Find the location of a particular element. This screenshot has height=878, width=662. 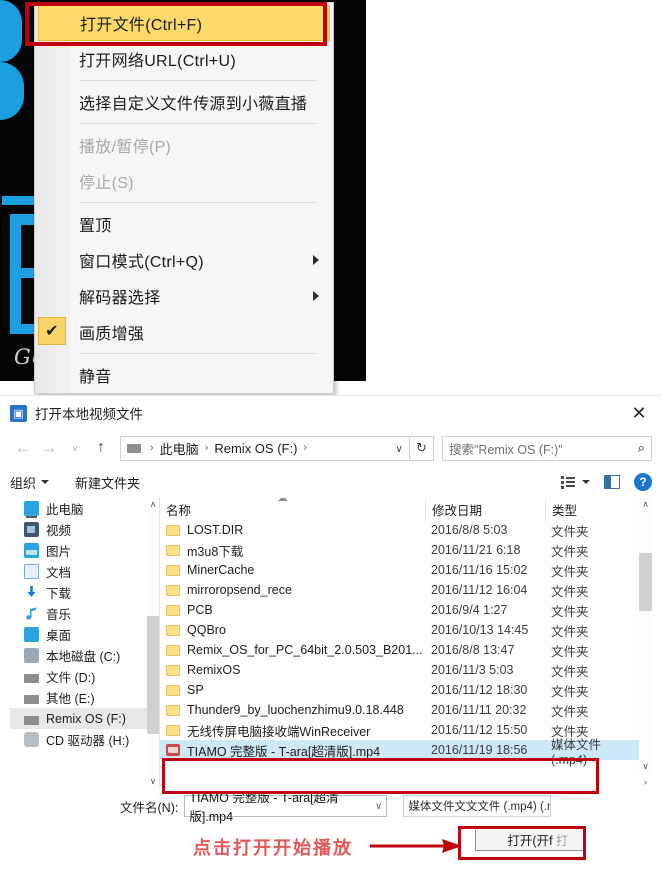

refresh-icon: ↻ is located at coordinates (422, 448).